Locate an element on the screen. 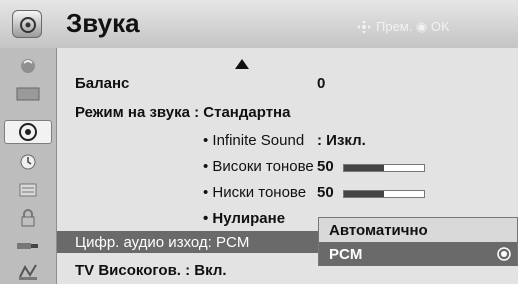 This screenshot has height=284, width=518. scroll-up-icon is located at coordinates (242, 64).